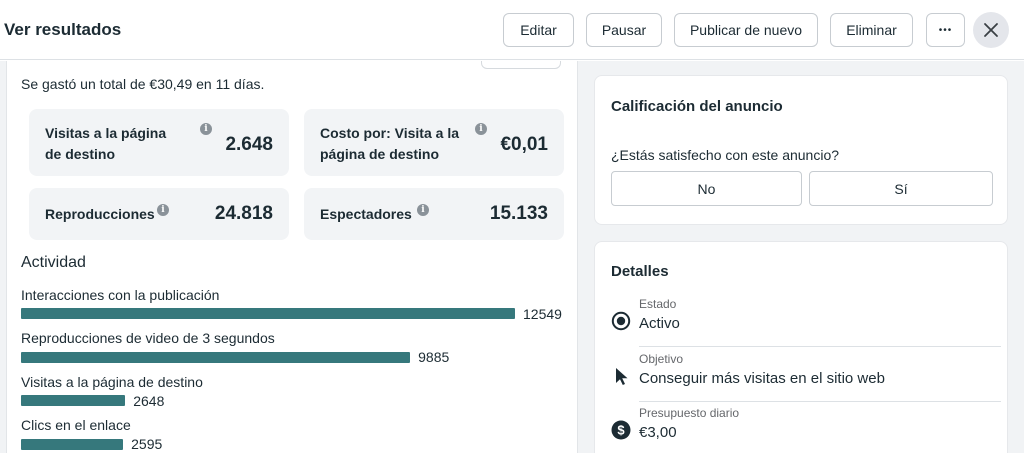 The height and width of the screenshot is (453, 1024). What do you see at coordinates (901, 188) in the screenshot?
I see `rating-yes-button: Sí` at bounding box center [901, 188].